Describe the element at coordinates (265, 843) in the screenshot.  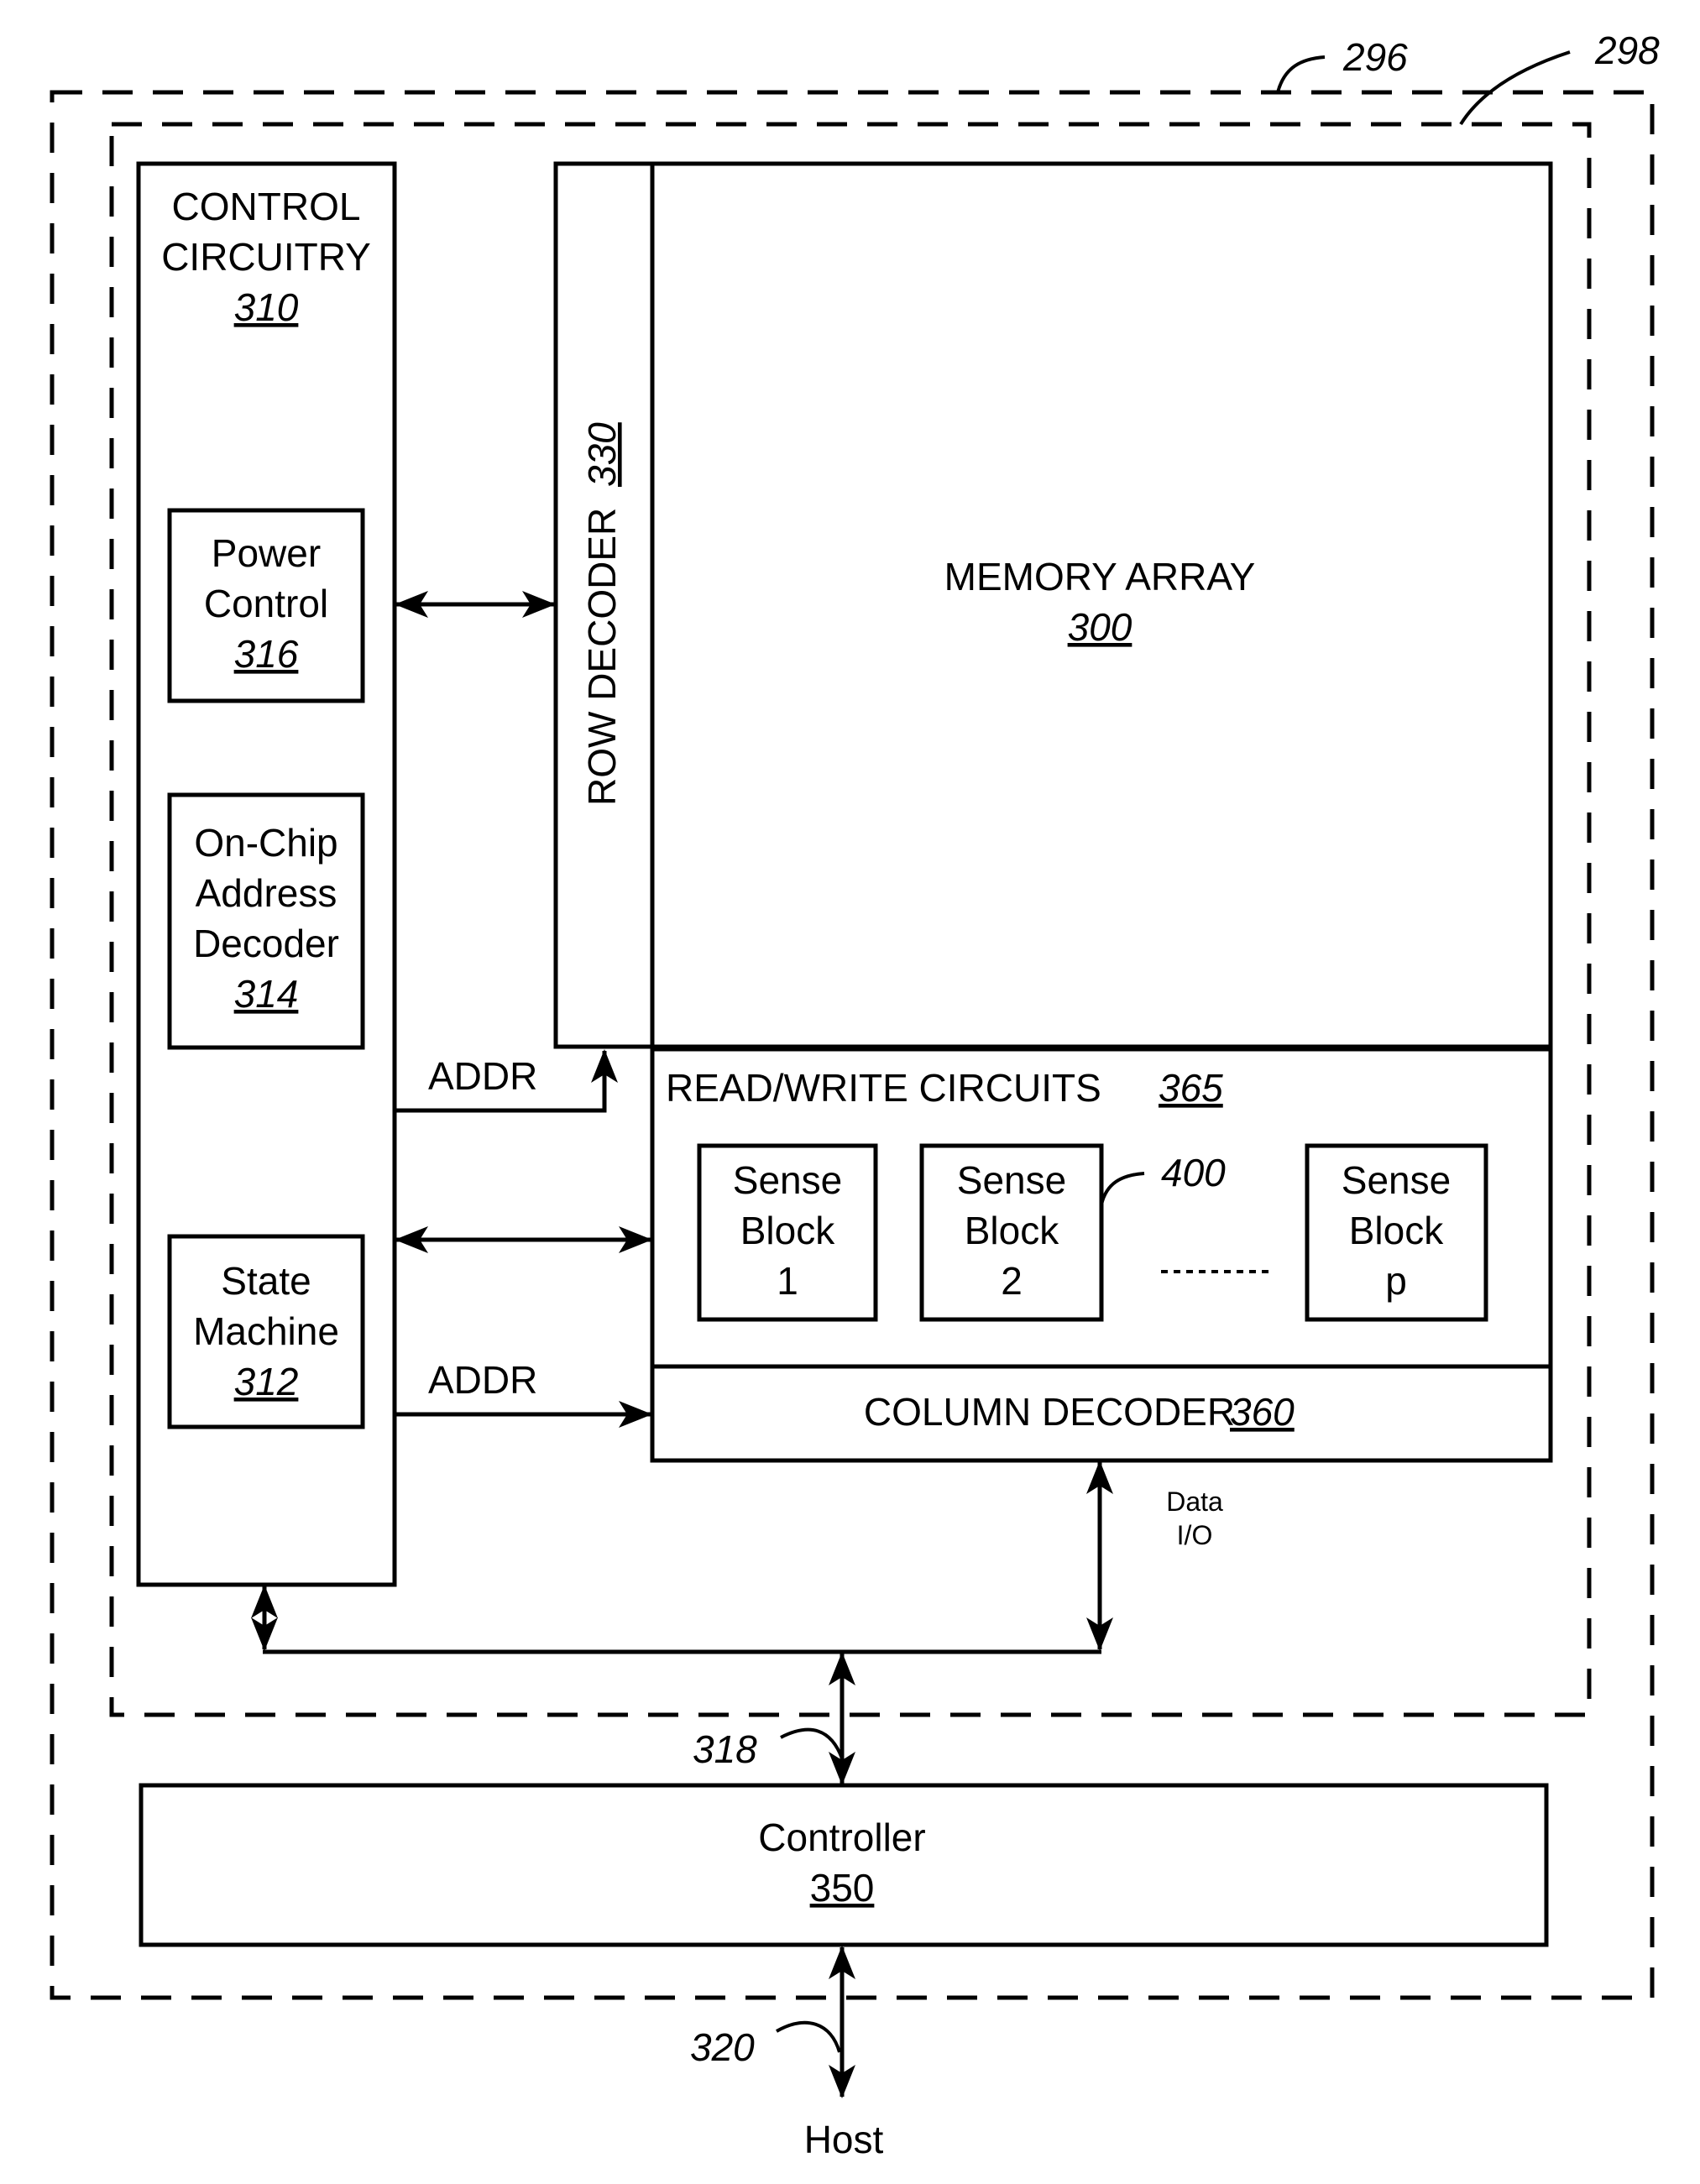
I see `address-decoder-line1: On-Chip` at that location.